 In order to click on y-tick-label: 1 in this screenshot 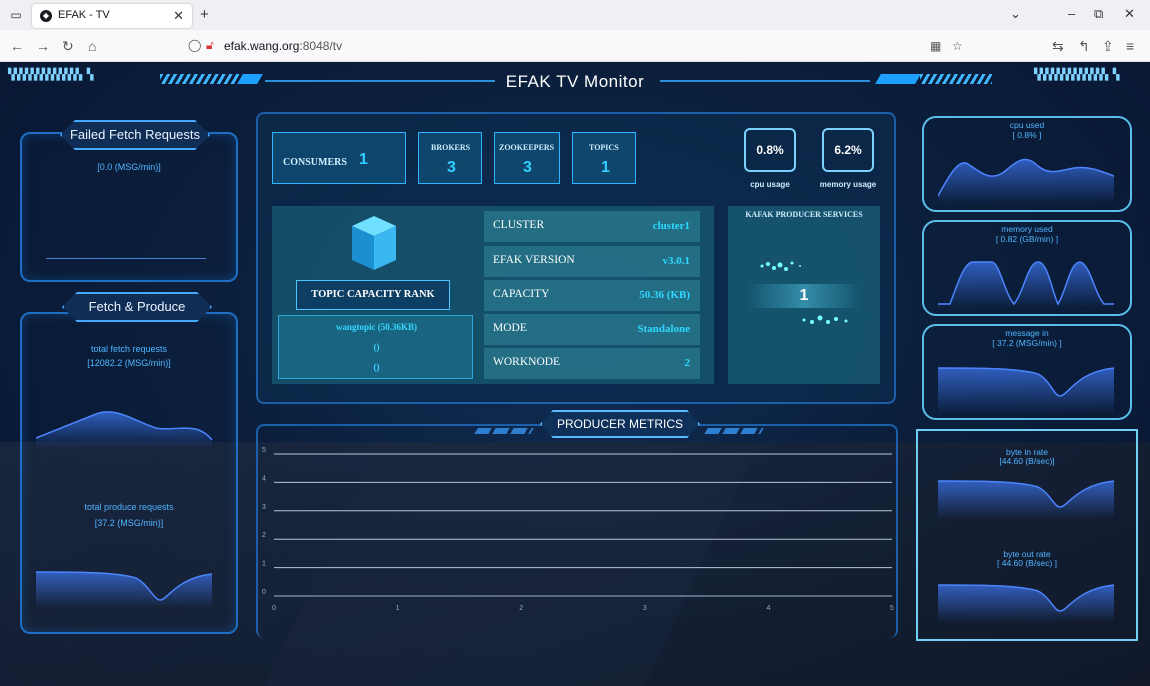, I will do `click(264, 564)`.